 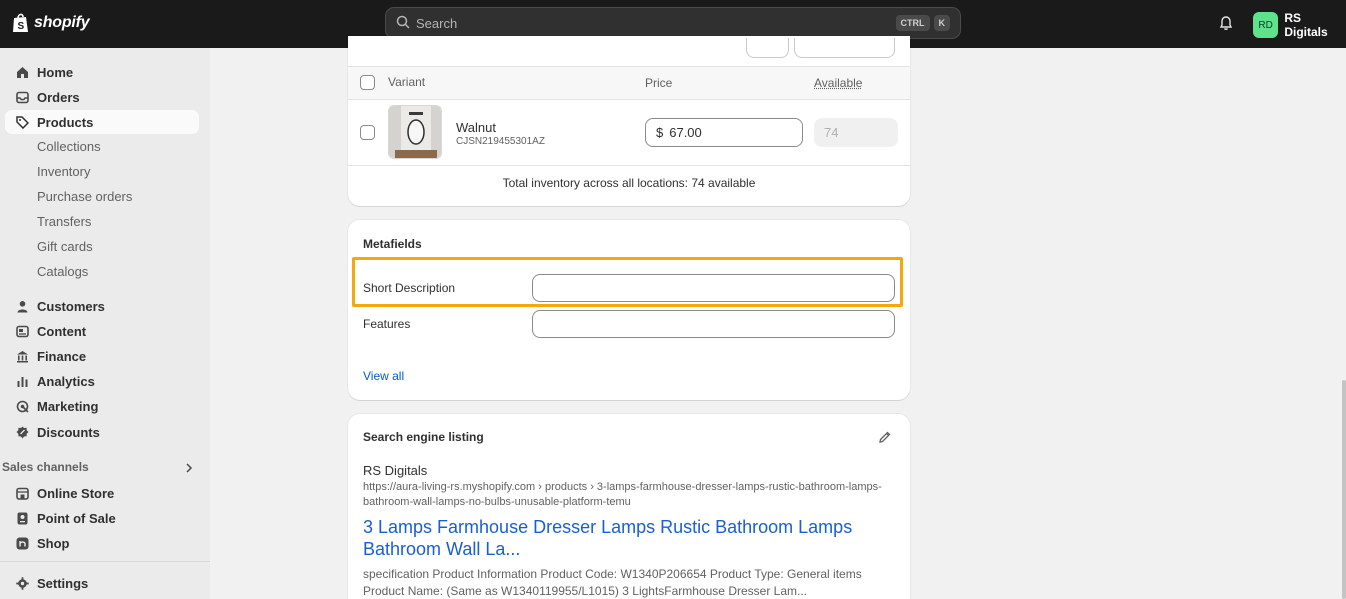 What do you see at coordinates (22, 97) in the screenshot?
I see `inbox-icon` at bounding box center [22, 97].